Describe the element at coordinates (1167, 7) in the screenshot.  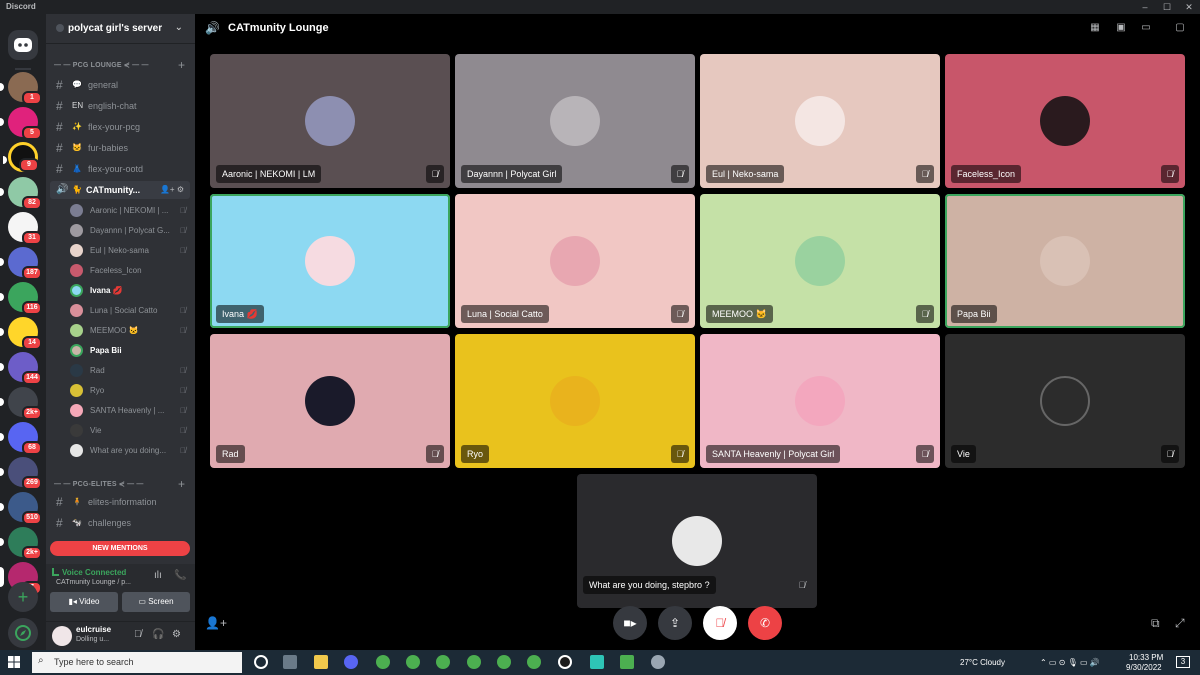
I see `maximize-button: ☐` at that location.